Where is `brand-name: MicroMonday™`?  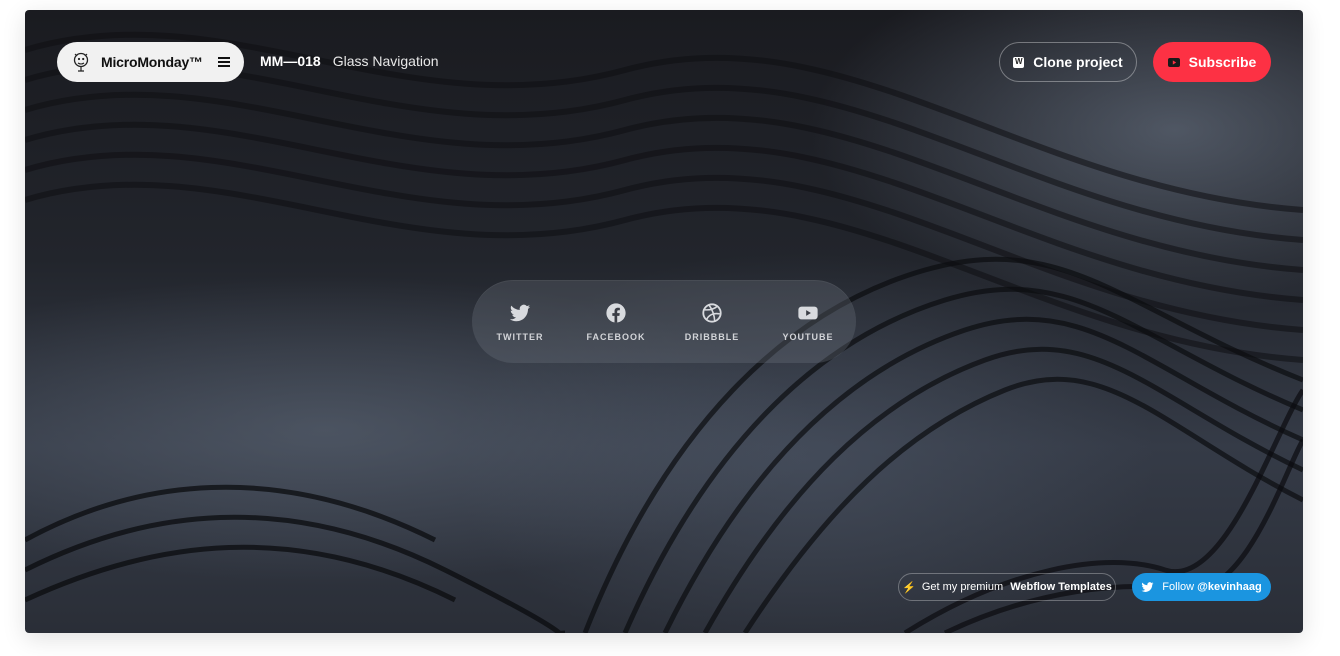 brand-name: MicroMonday™ is located at coordinates (152, 62).